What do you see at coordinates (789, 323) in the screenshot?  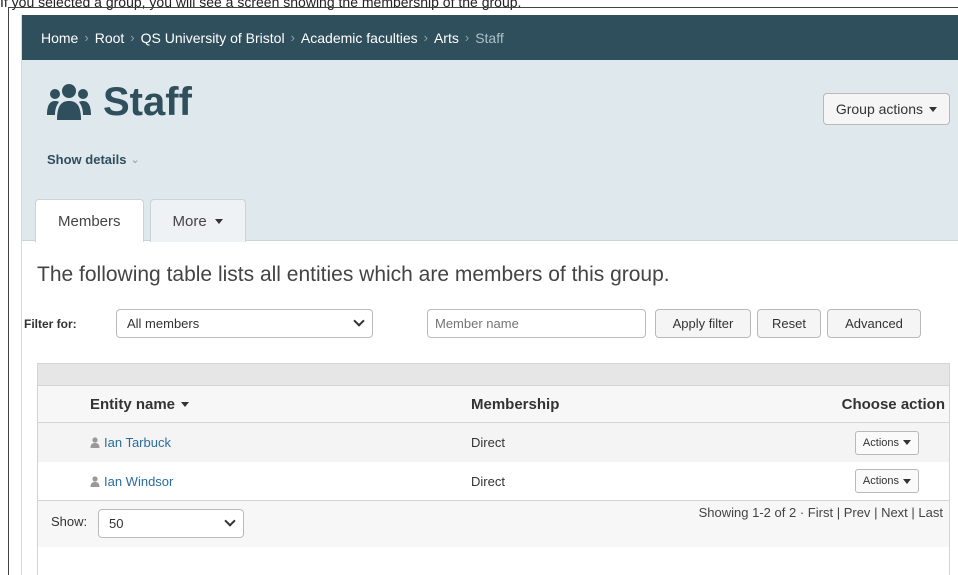 I see `reset-button: Reset` at bounding box center [789, 323].